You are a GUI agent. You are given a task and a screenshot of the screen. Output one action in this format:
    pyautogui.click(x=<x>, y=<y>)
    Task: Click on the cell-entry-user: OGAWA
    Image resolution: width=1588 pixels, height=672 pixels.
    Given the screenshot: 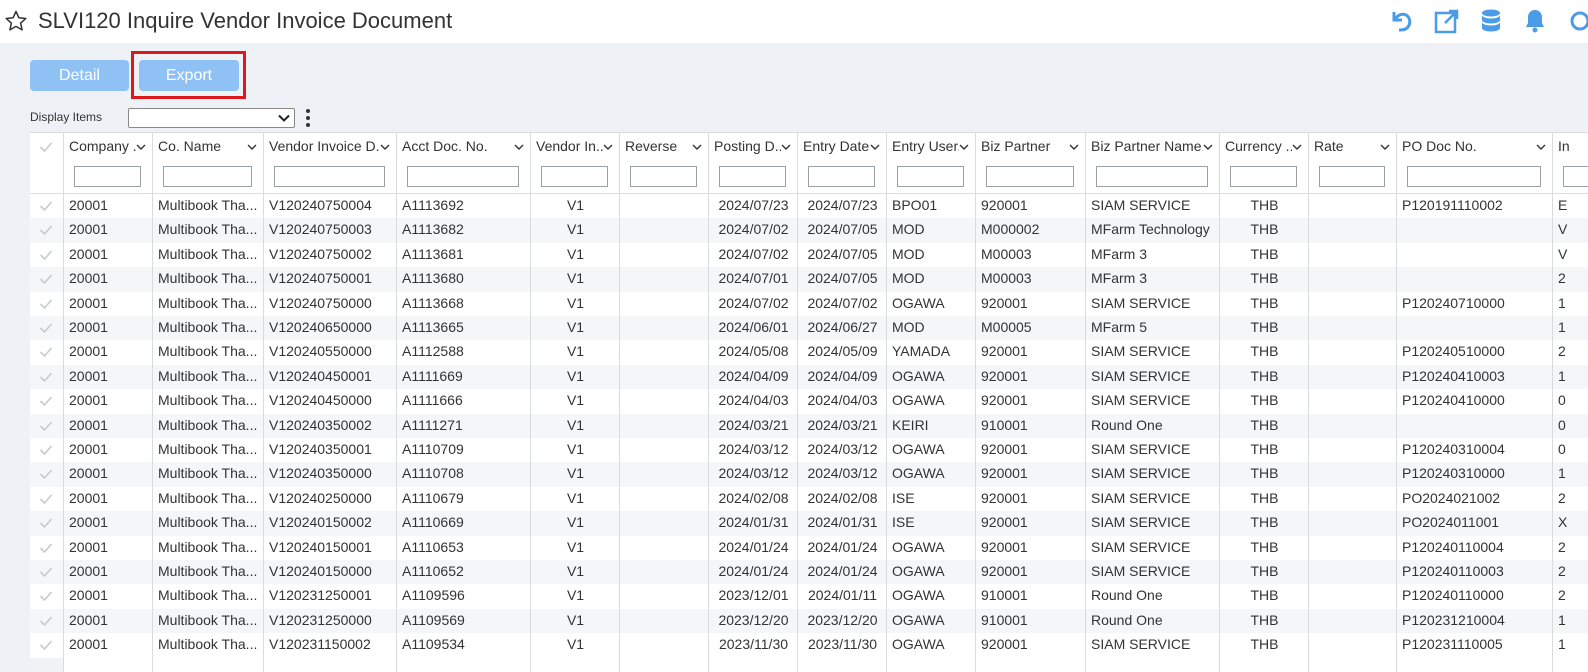 What is the action you would take?
    pyautogui.click(x=918, y=302)
    